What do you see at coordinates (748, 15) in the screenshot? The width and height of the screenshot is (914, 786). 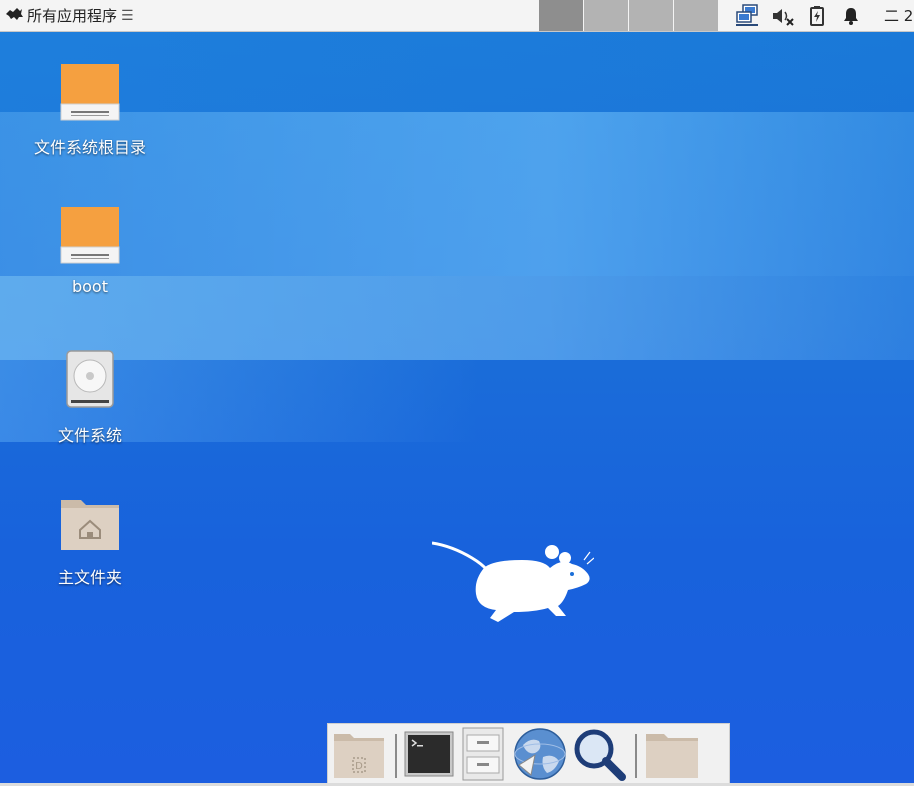 I see `network-icon` at bounding box center [748, 15].